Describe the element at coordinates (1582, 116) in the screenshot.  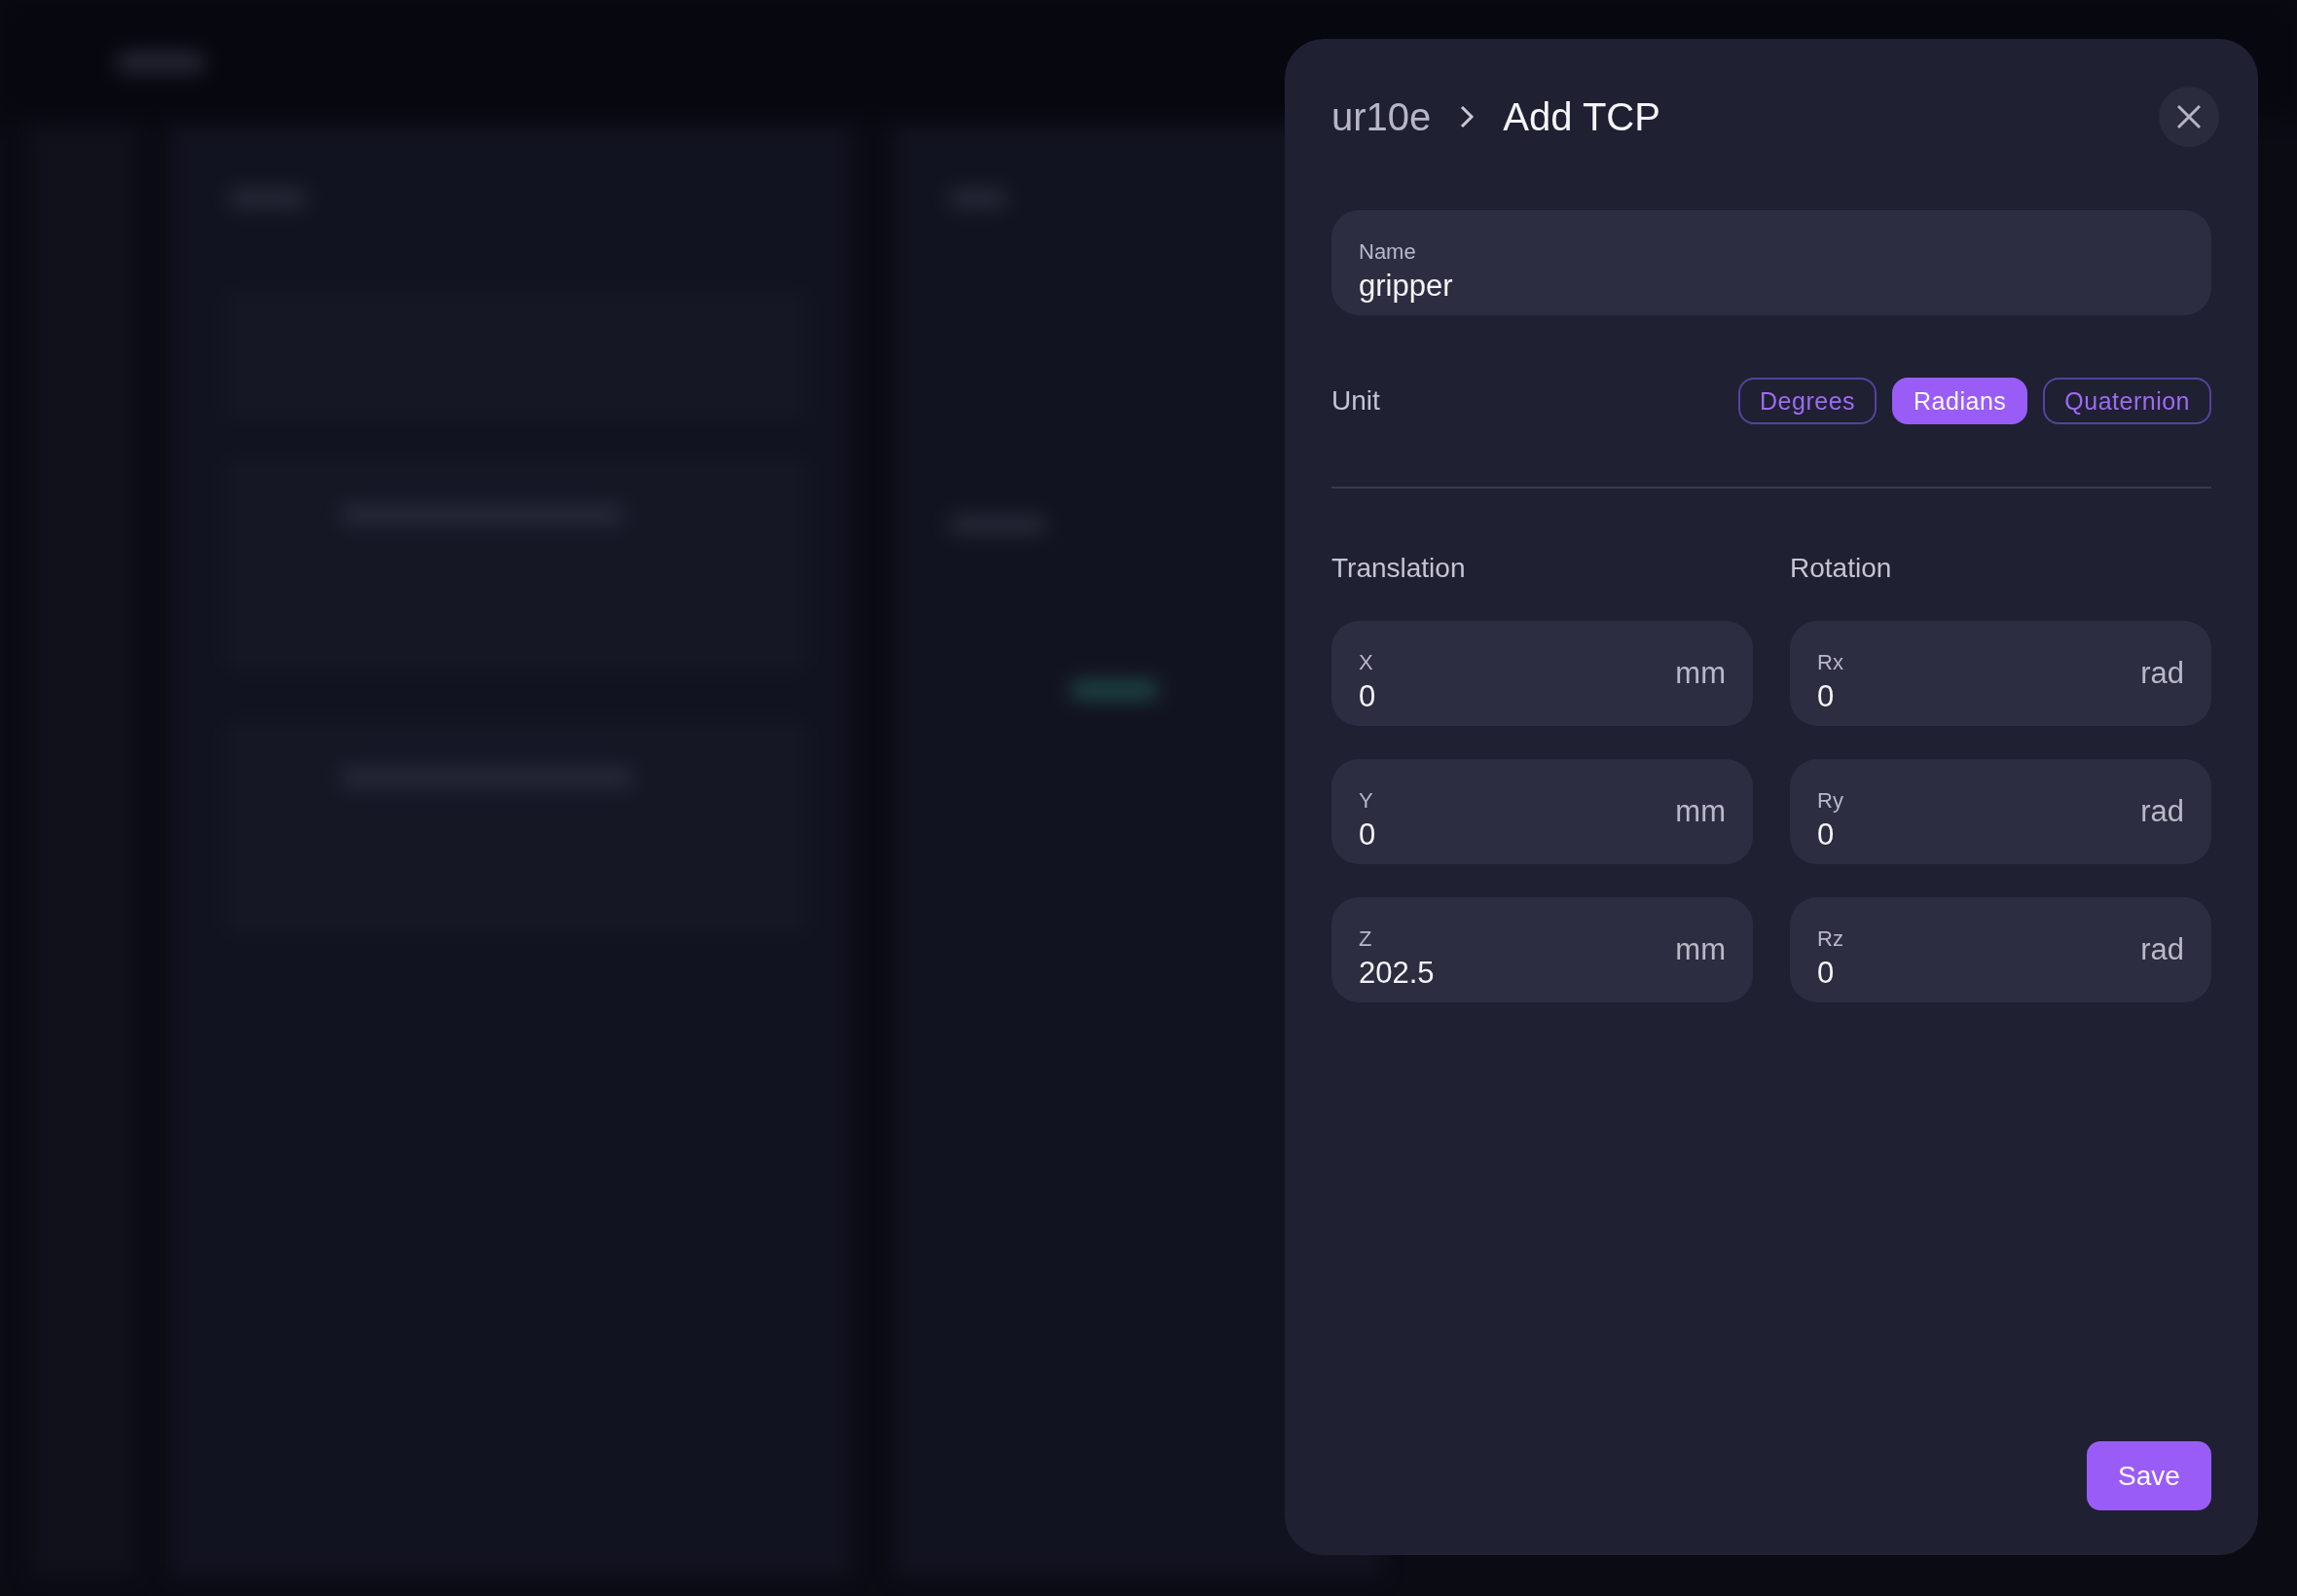
I see `dialog-title: Add TCP` at that location.